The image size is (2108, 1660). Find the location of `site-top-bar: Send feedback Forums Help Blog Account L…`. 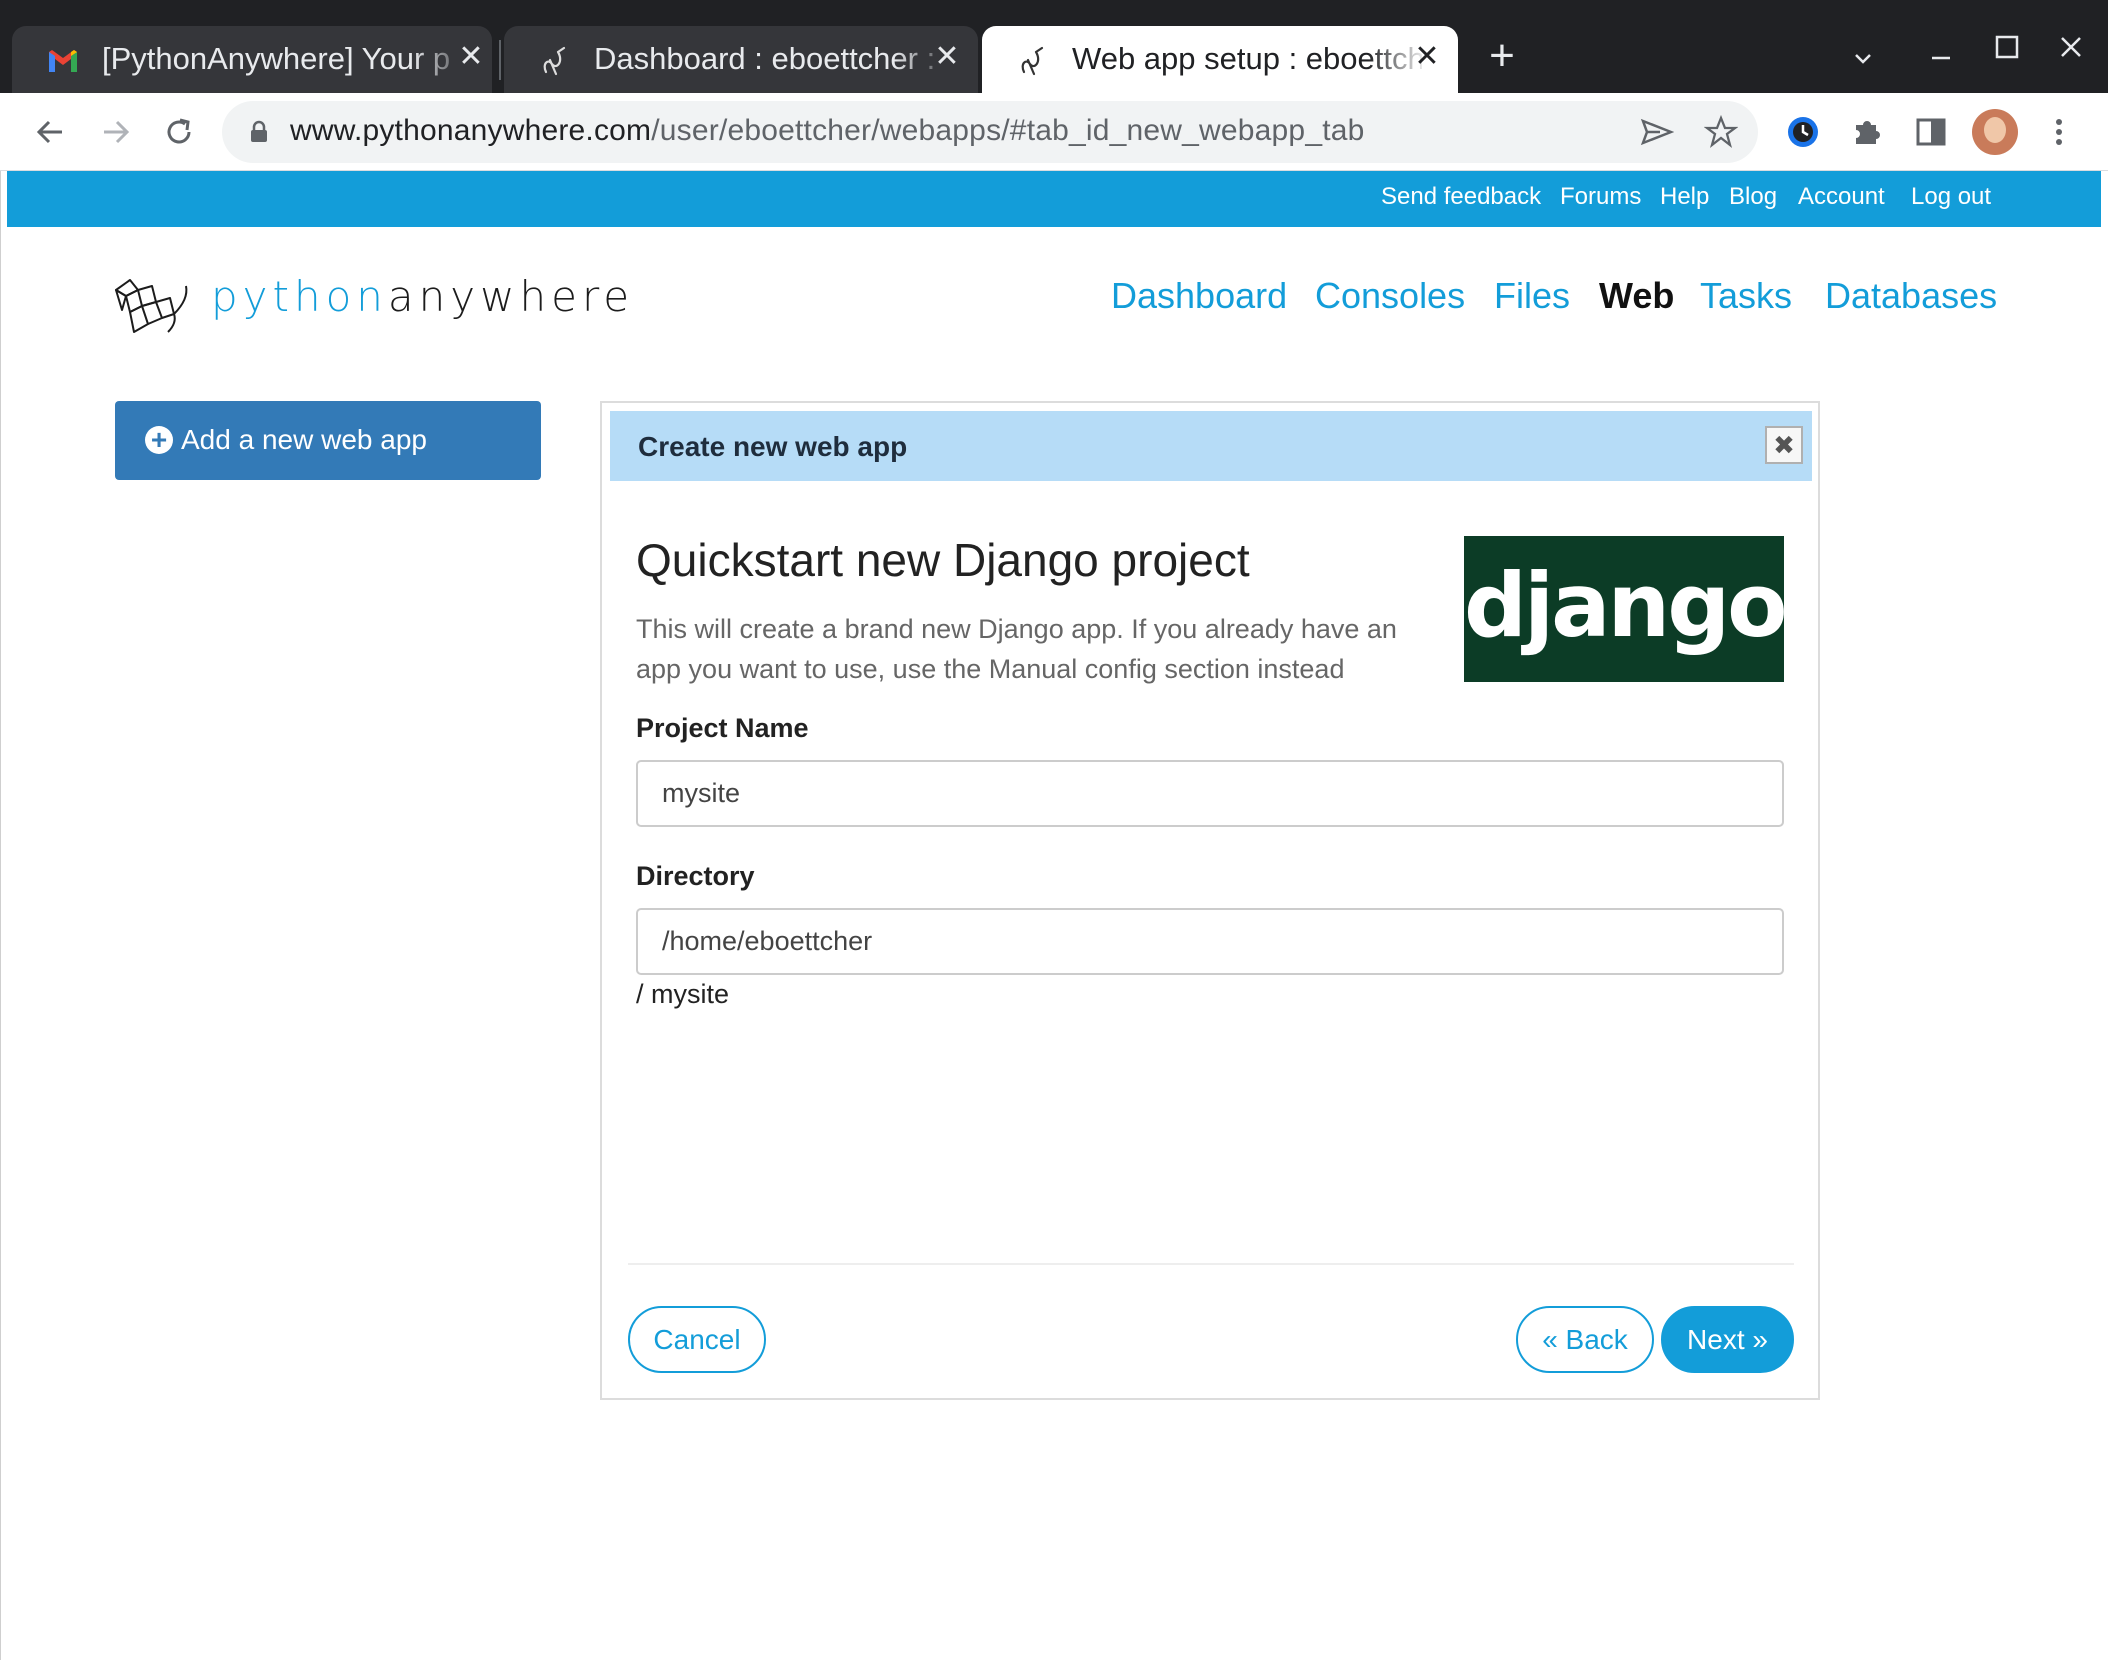

site-top-bar: Send feedback Forums Help Blog Account L… is located at coordinates (1054, 199).